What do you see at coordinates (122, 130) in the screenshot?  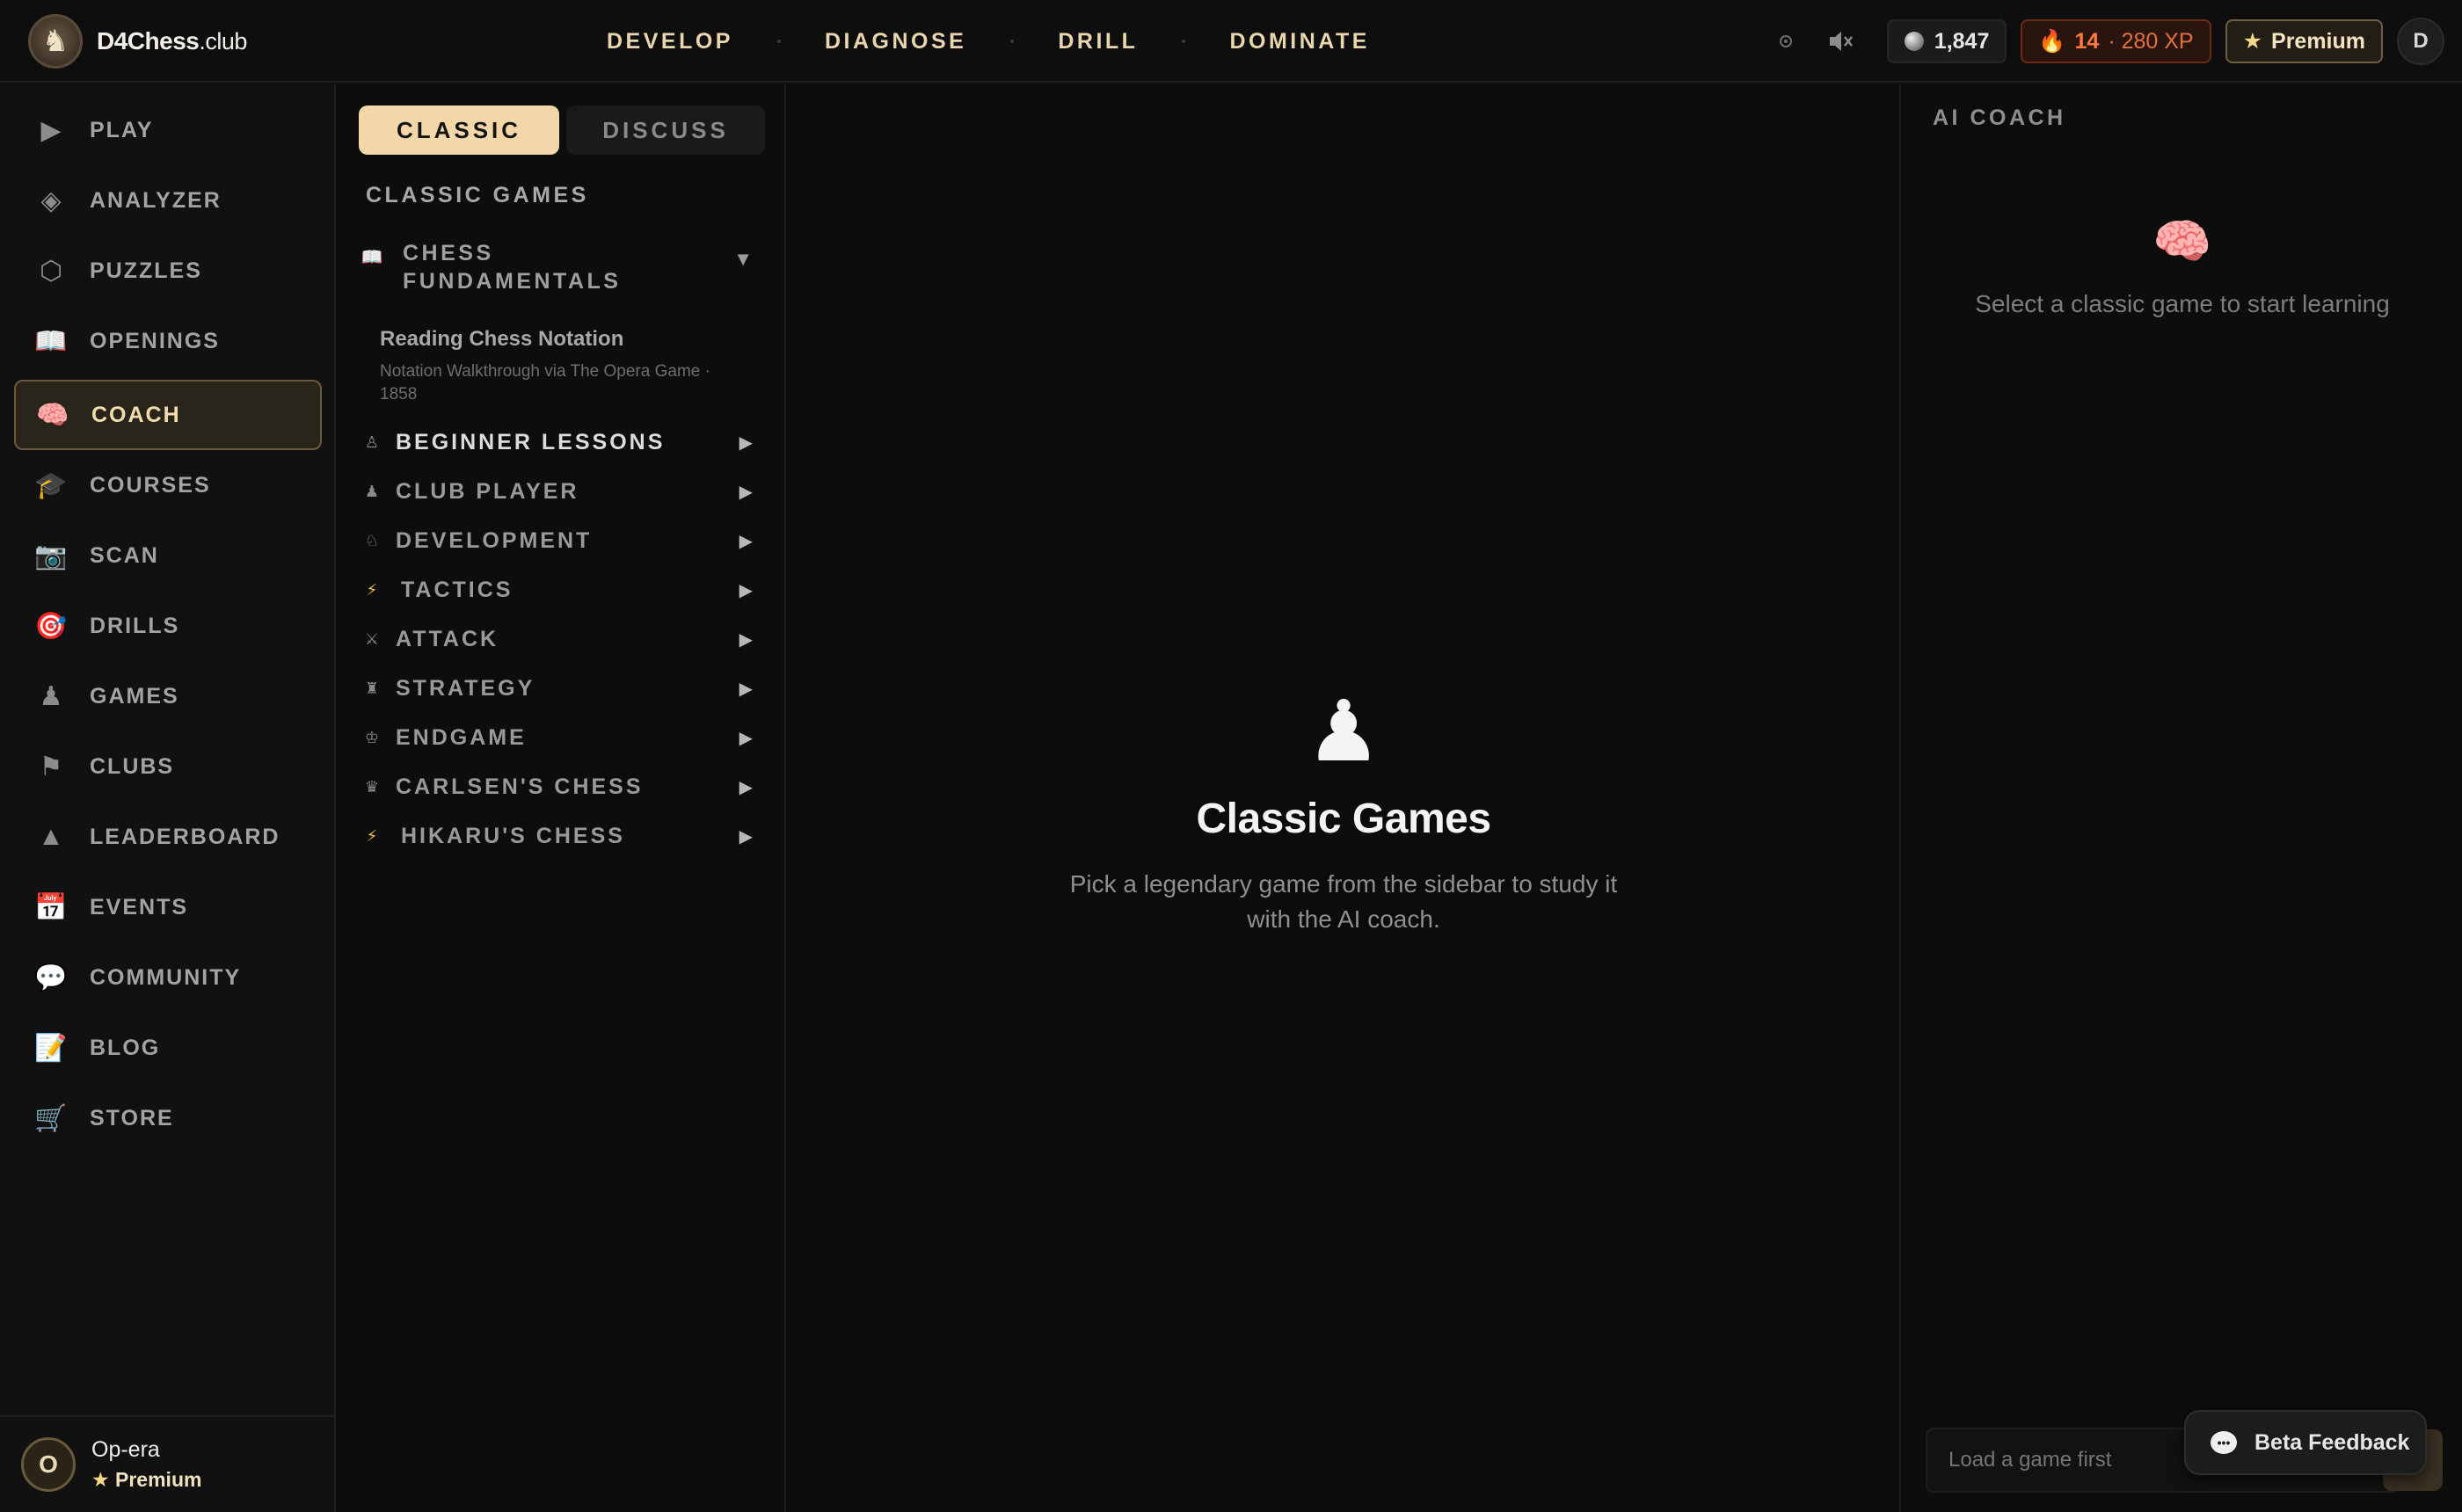 I see `sidebar-item-label: PLAY` at bounding box center [122, 130].